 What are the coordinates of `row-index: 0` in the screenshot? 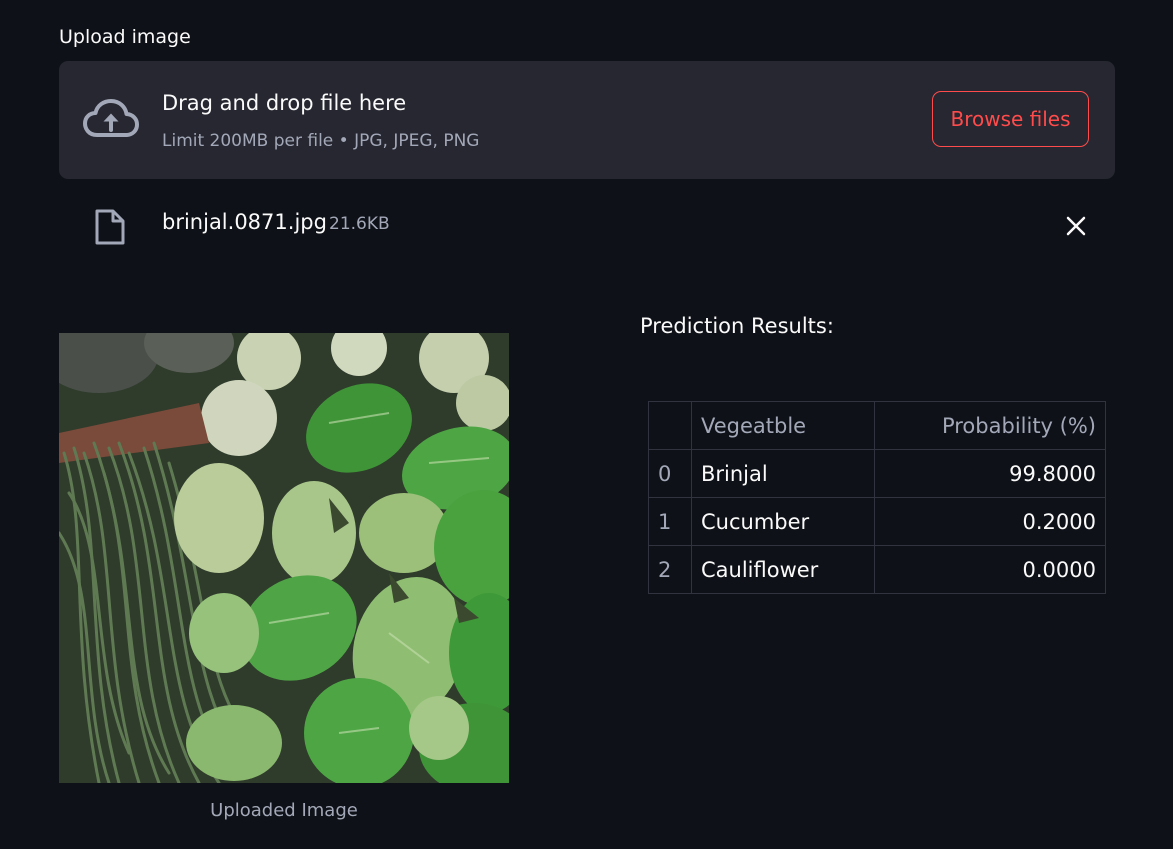 It's located at (670, 473).